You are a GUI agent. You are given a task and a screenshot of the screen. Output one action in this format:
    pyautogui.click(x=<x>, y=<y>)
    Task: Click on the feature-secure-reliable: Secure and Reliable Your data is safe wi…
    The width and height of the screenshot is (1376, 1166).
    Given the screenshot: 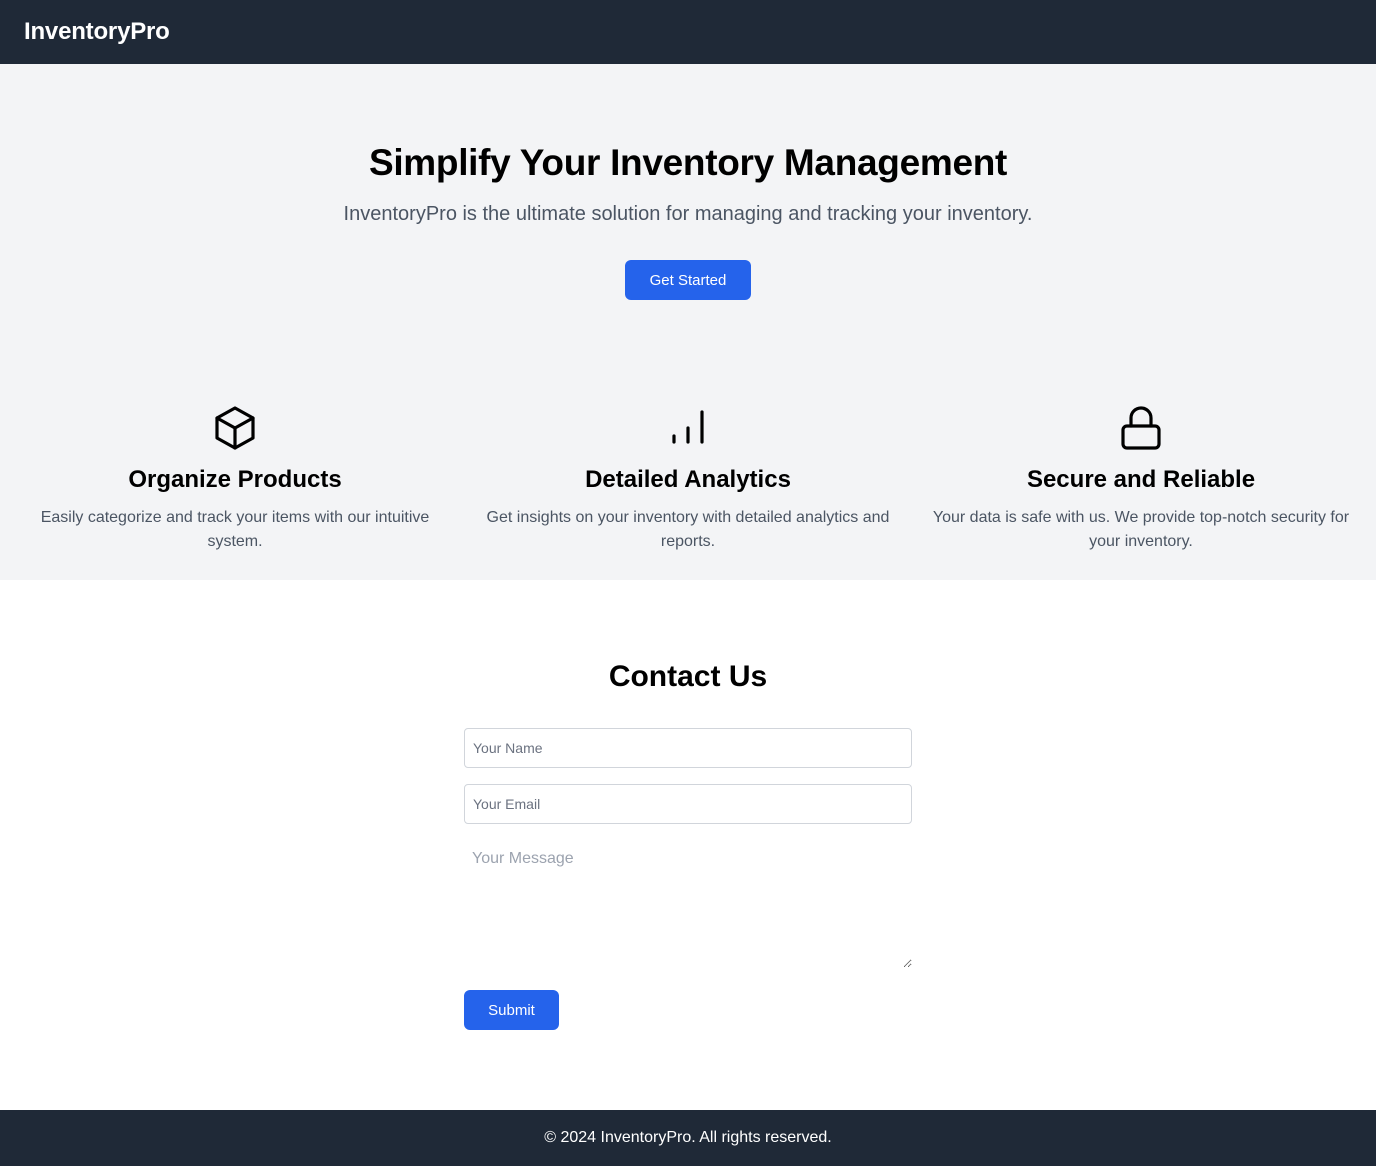 What is the action you would take?
    pyautogui.click(x=1141, y=479)
    